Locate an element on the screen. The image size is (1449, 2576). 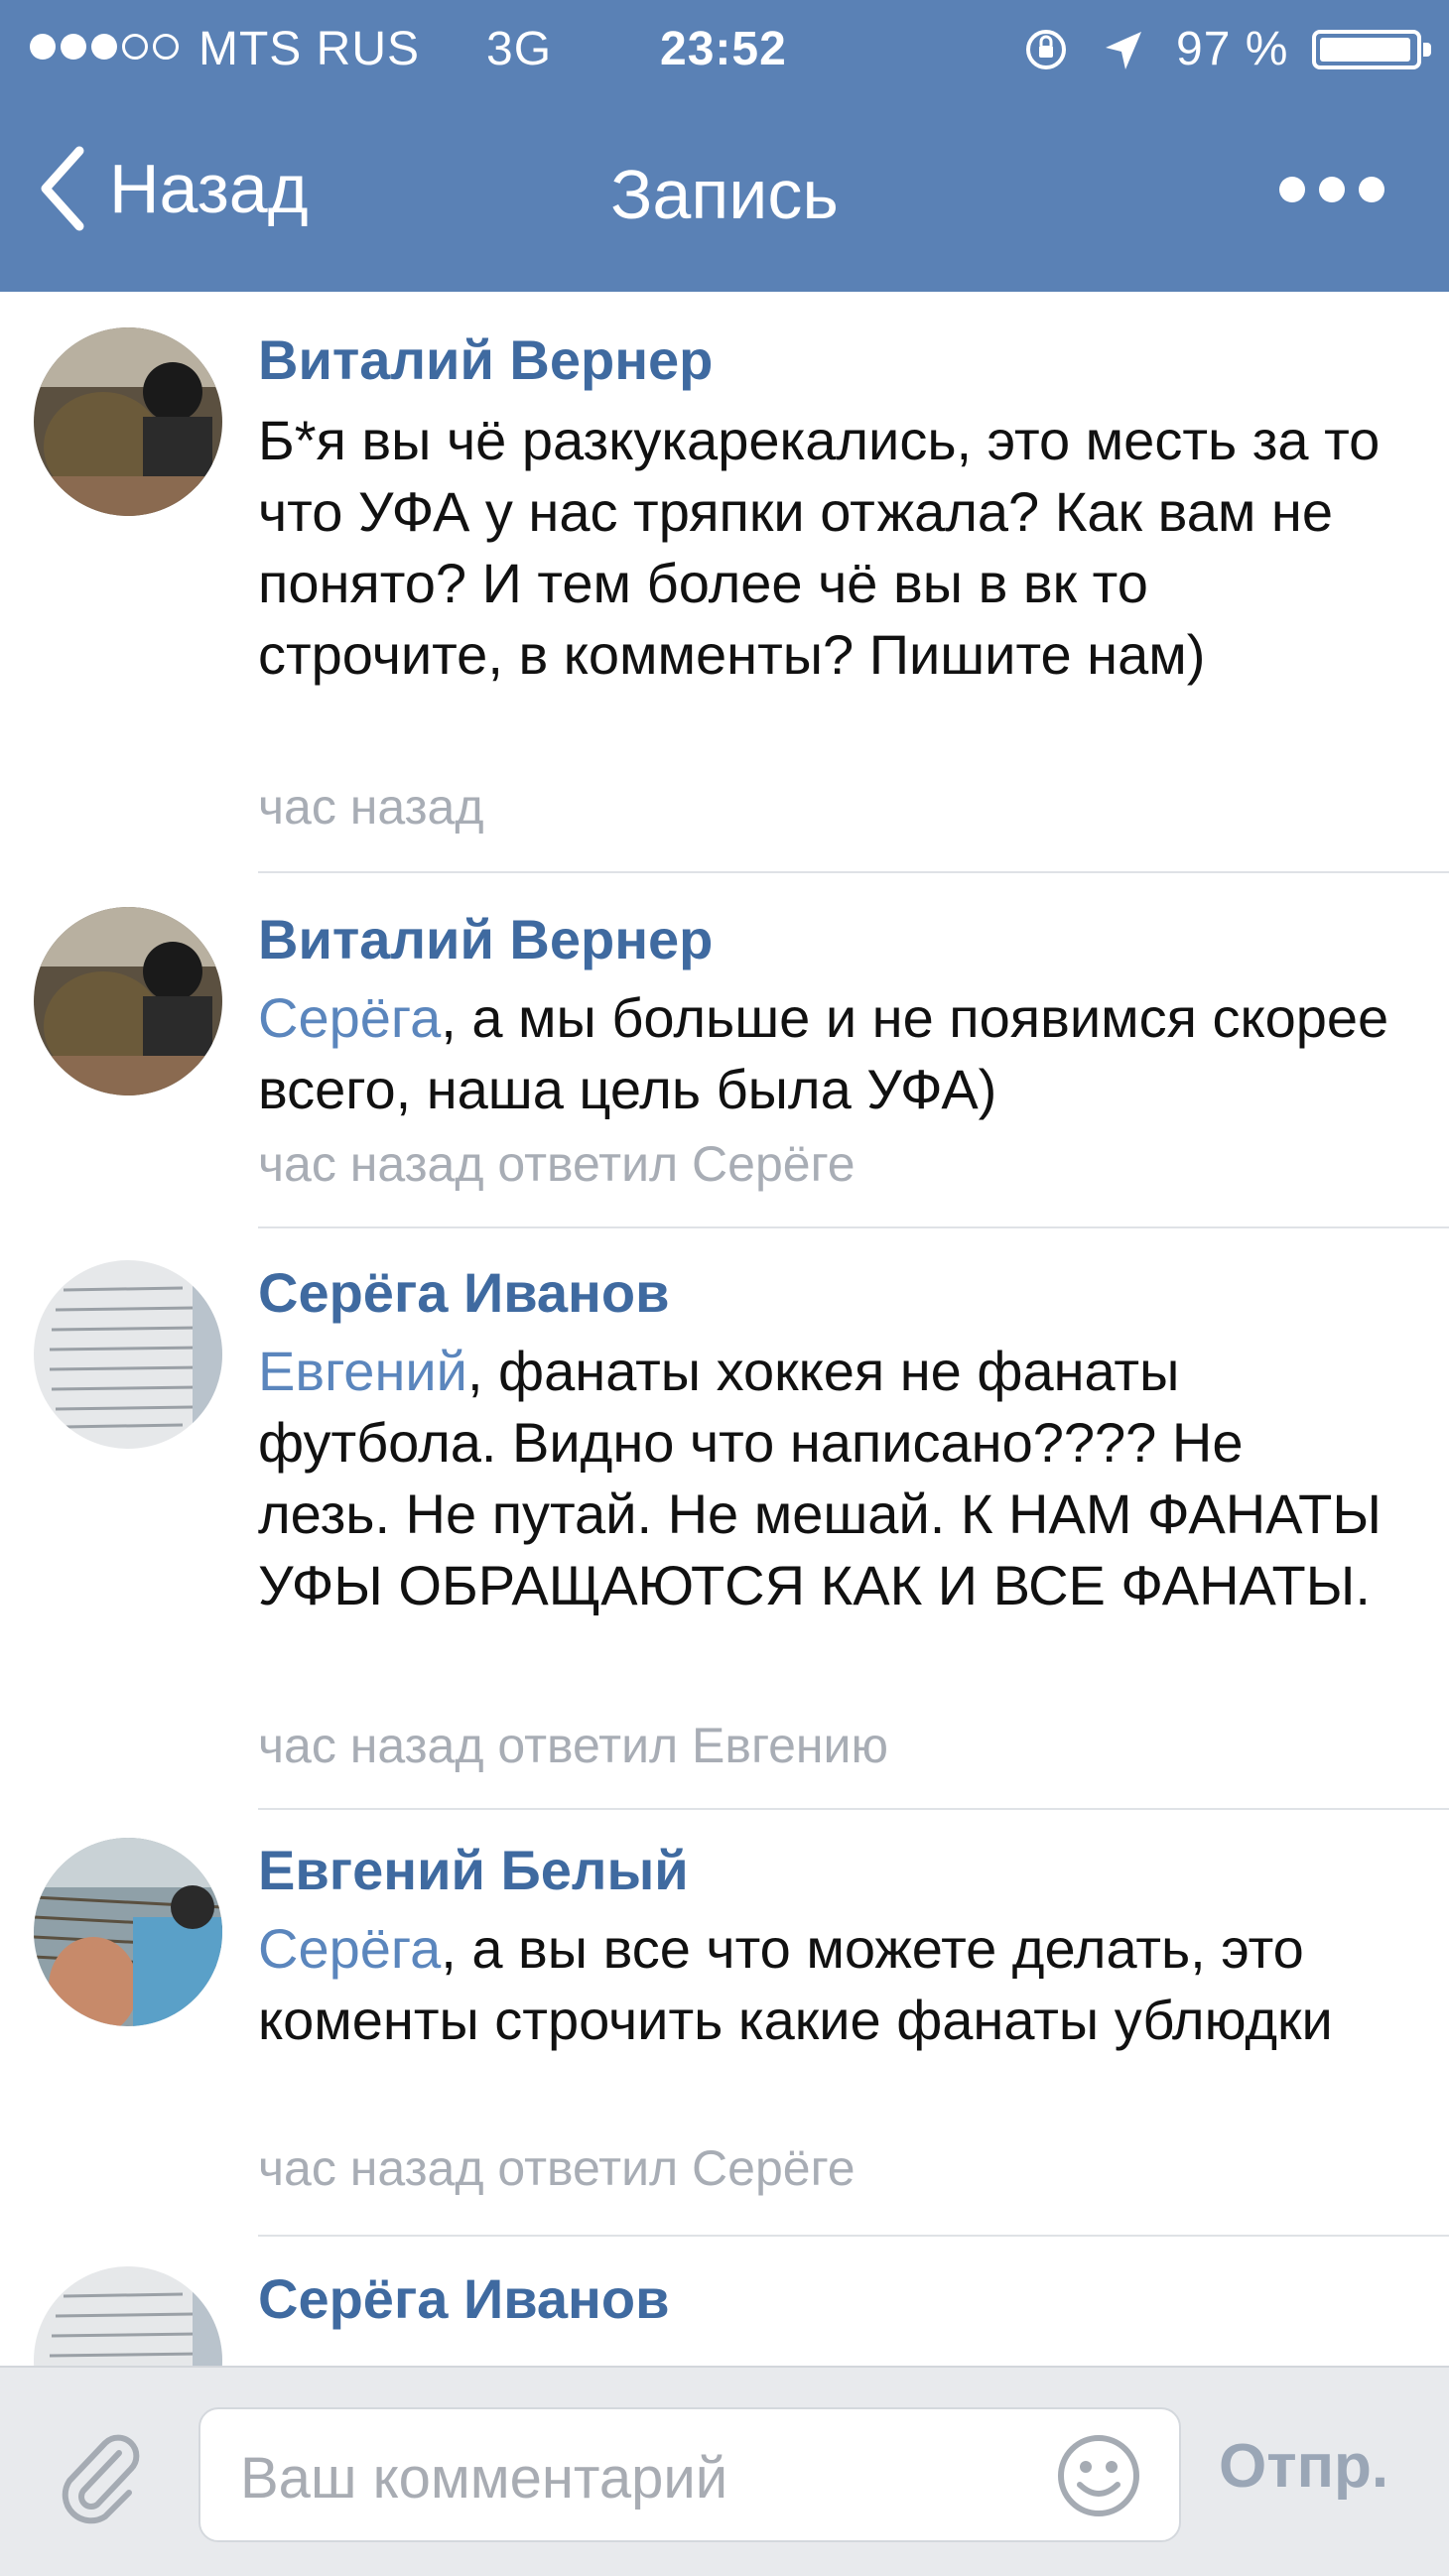
comment-input: Ваш комментарий is located at coordinates (689, 2475).